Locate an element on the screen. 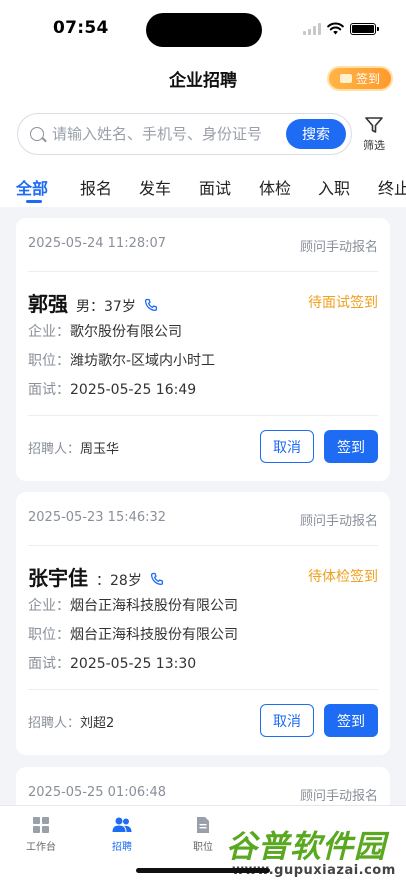 Image resolution: width=406 pixels, height=883 pixels. position-value: 烟台正海科技股份有限公司 is located at coordinates (154, 635).